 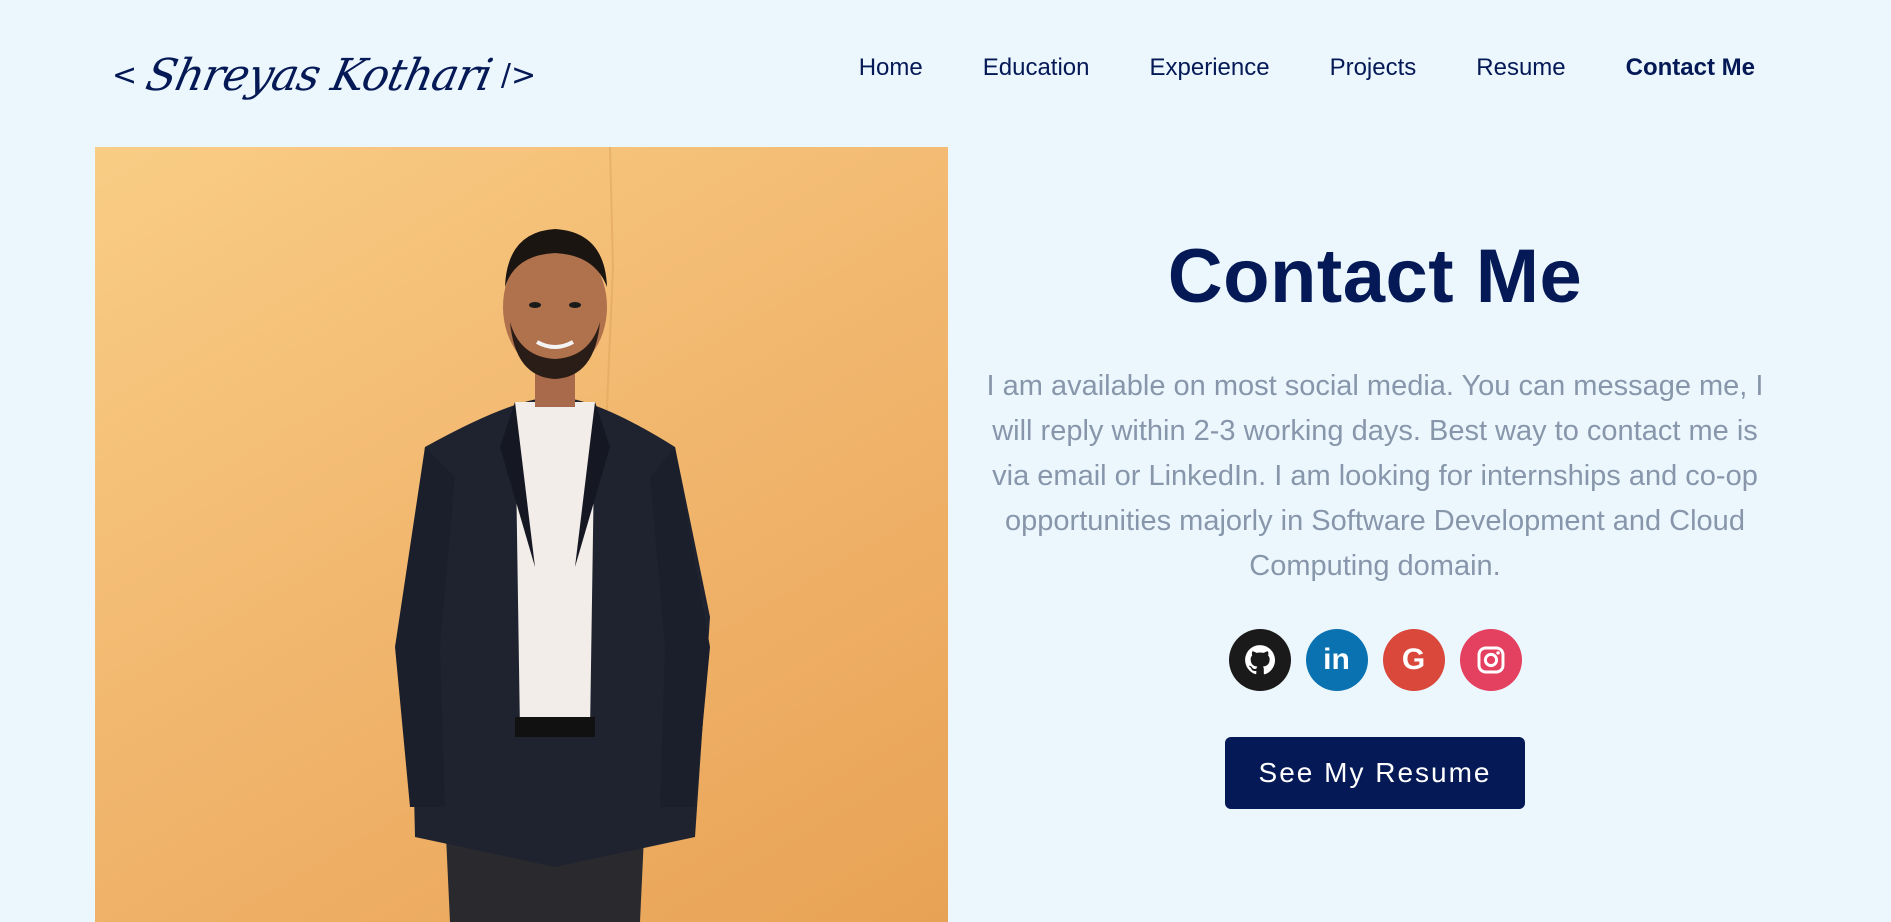 What do you see at coordinates (1210, 68) in the screenshot?
I see `nav-experience: Experience` at bounding box center [1210, 68].